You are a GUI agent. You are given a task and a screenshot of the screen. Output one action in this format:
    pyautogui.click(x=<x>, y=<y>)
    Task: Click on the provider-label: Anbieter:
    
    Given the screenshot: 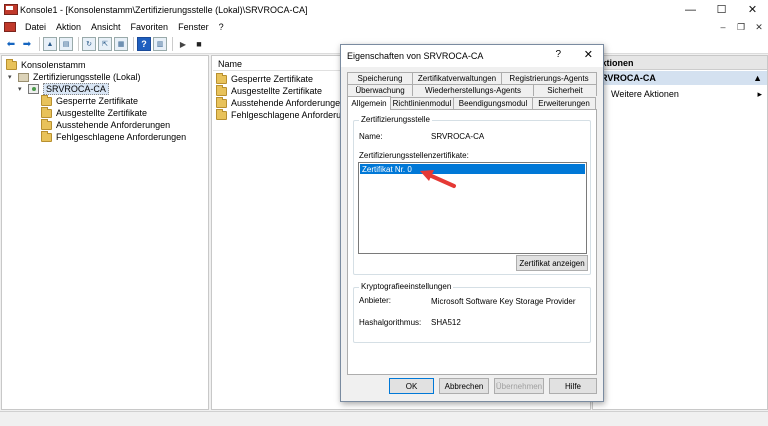 What is the action you would take?
    pyautogui.click(x=375, y=300)
    